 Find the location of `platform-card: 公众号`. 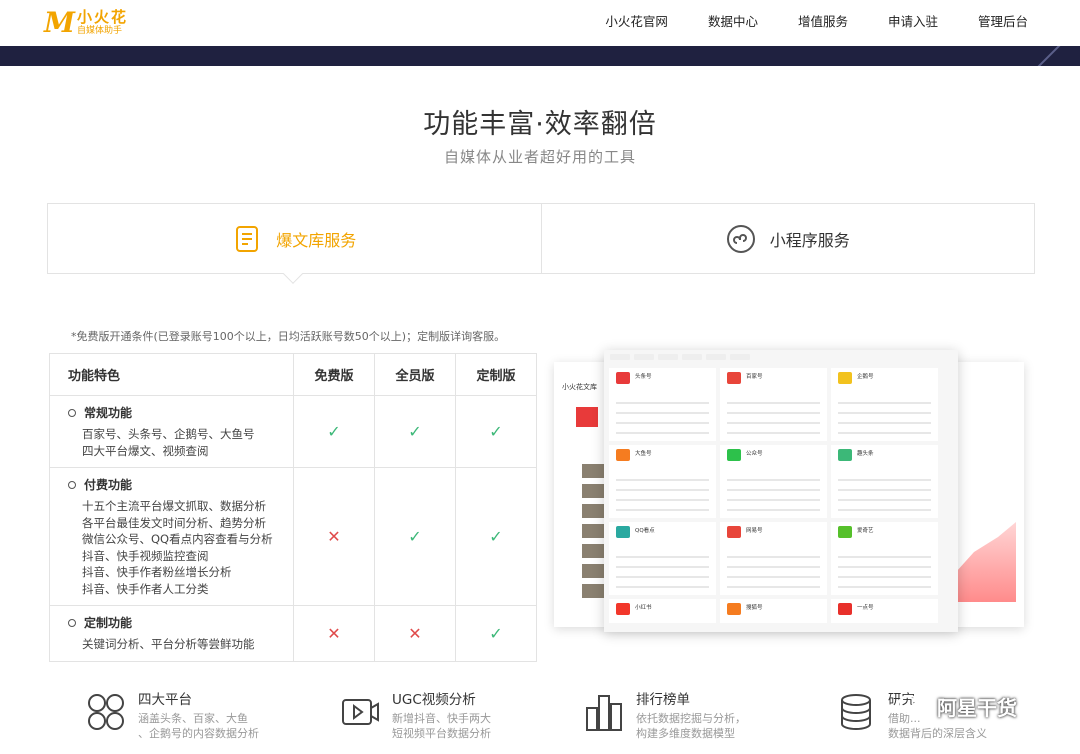

platform-card: 公众号 is located at coordinates (773, 481).